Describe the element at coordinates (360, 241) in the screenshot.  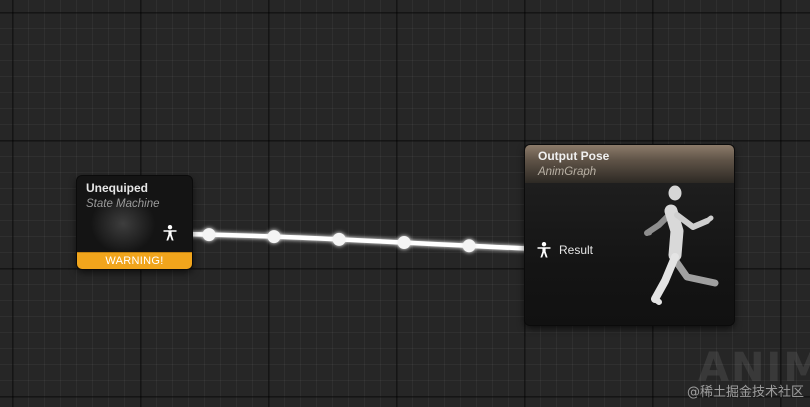
I see `pose-connection-wire` at that location.